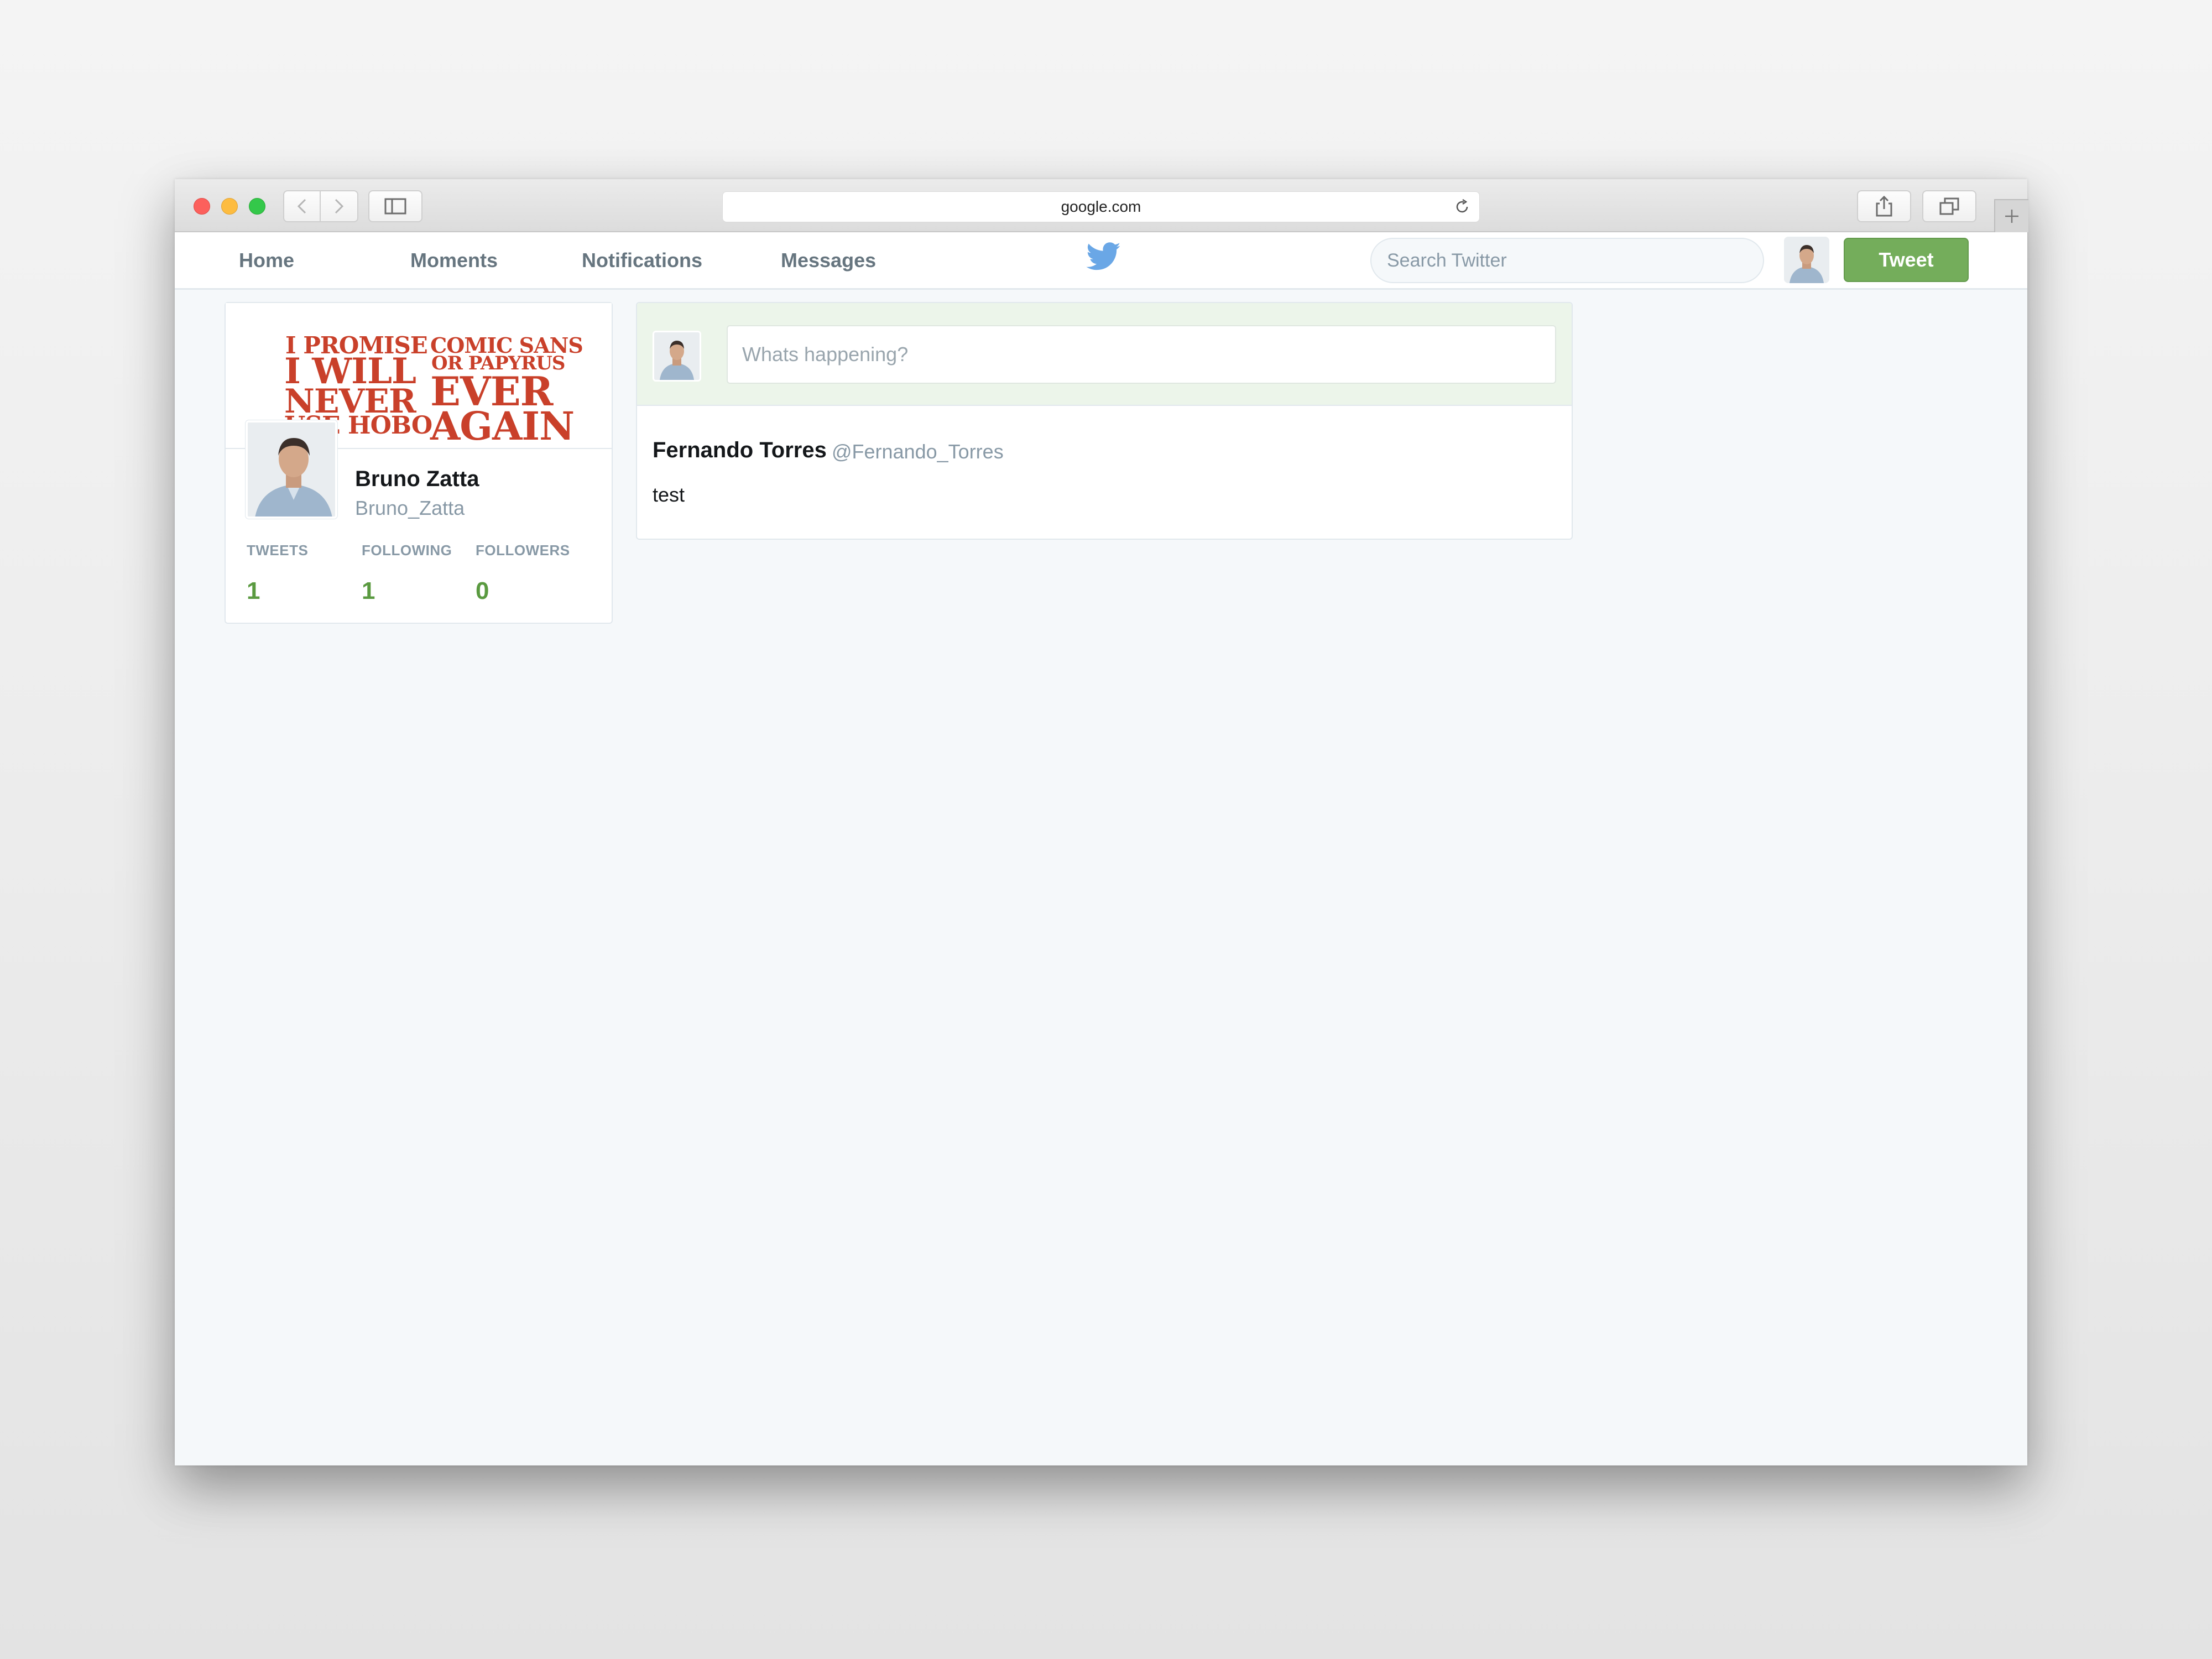 Image resolution: width=2212 pixels, height=1659 pixels. I want to click on browser-titlebar: google.com, so click(1101, 206).